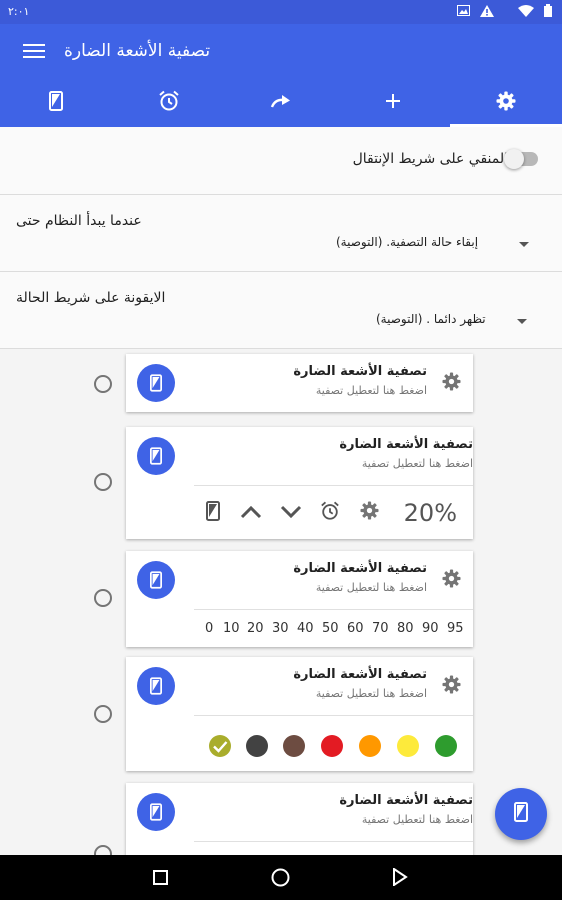 The height and width of the screenshot is (900, 562). I want to click on redo-icon, so click(281, 103).